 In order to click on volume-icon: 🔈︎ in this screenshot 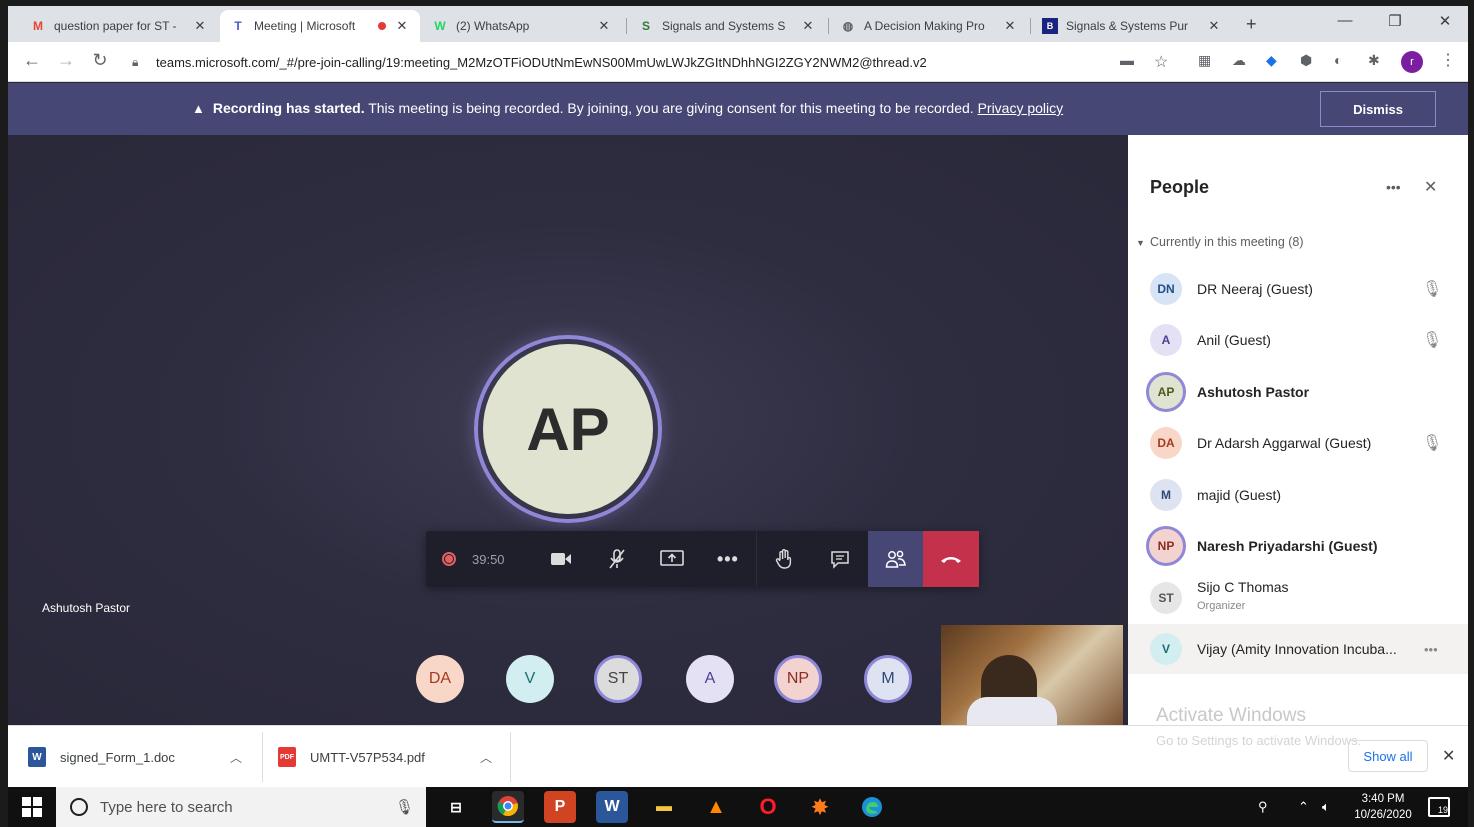, I will do `click(1326, 807)`.